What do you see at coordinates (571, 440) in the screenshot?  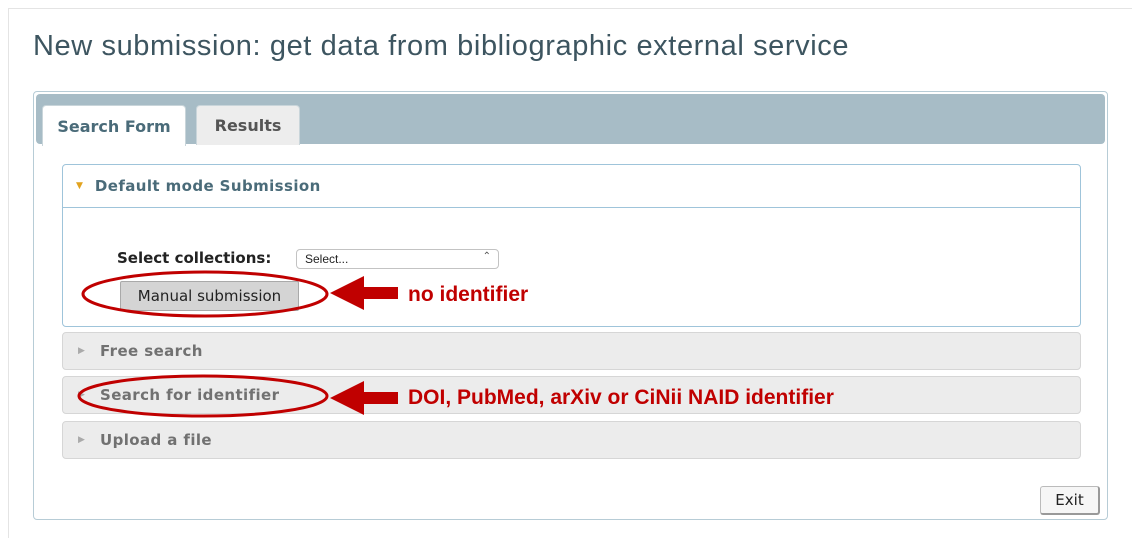 I see `panel-upload-file: ▶ Upload a file` at bounding box center [571, 440].